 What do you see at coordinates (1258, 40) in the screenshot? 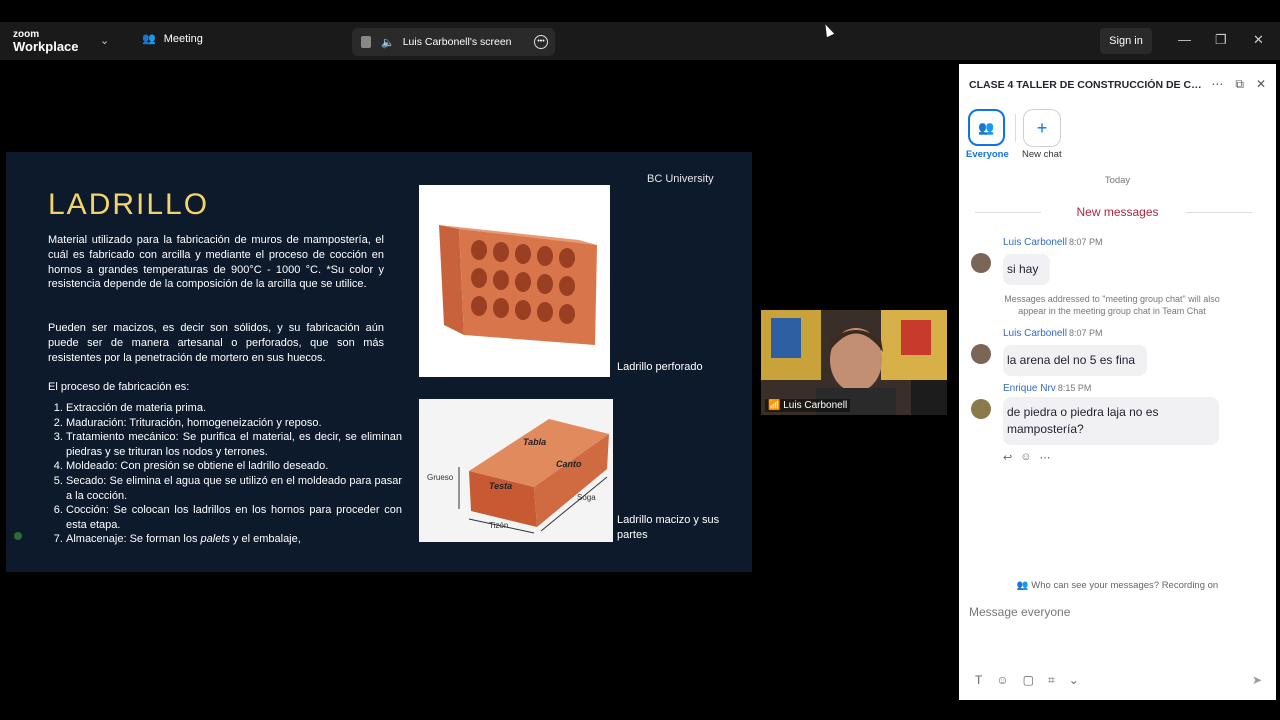
I see `close-icon: ✕` at bounding box center [1258, 40].